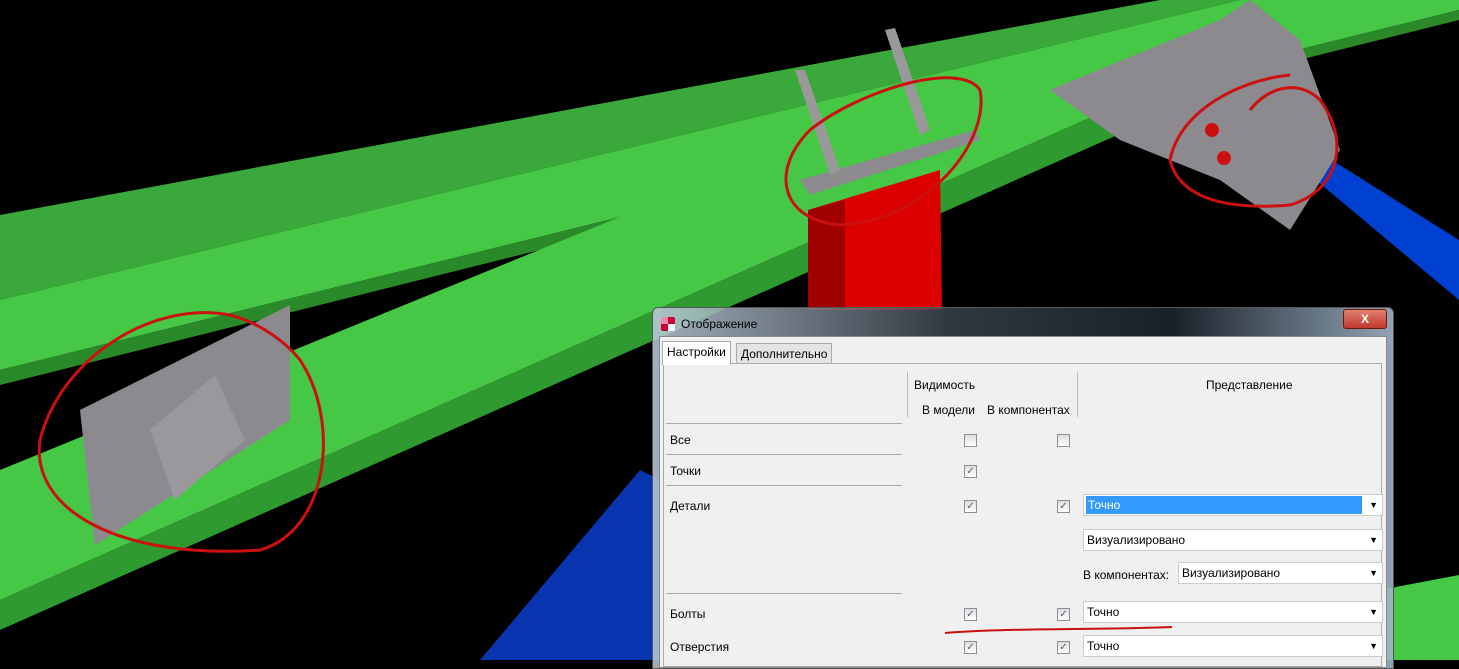 Image resolution: width=1459 pixels, height=669 pixels. I want to click on bolts-in-model-checkbox: ✓, so click(970, 614).